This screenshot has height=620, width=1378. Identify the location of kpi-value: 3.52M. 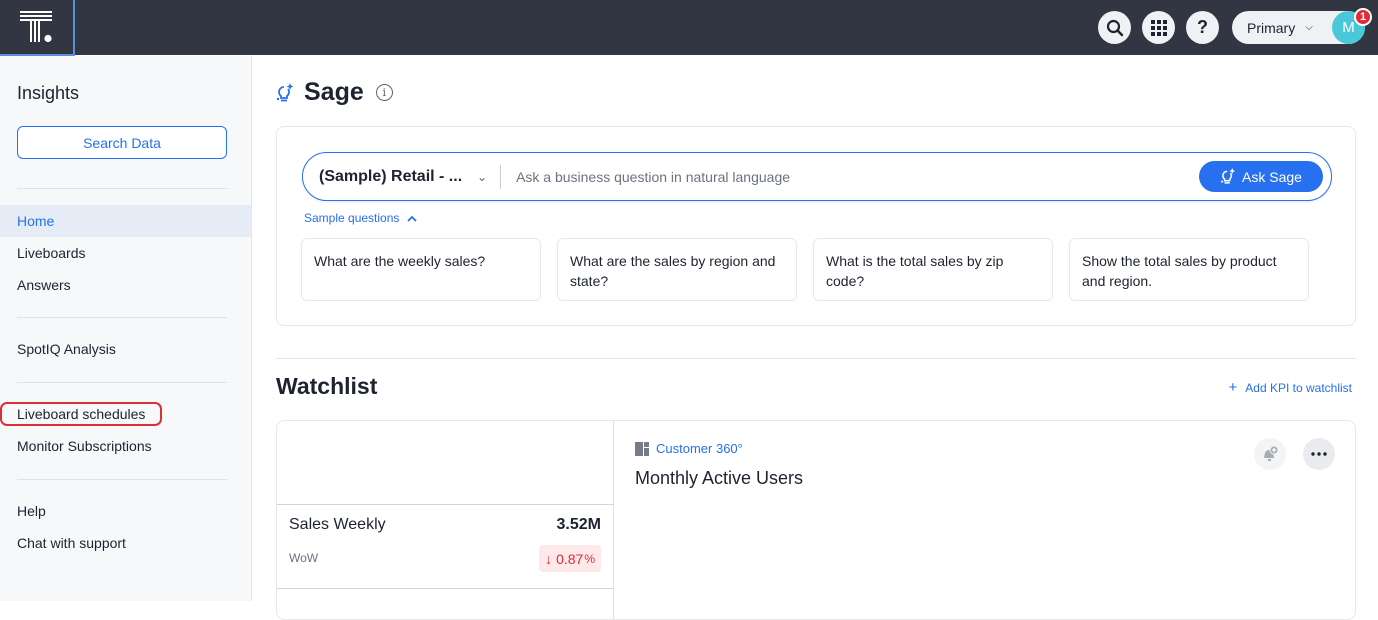
(578, 524).